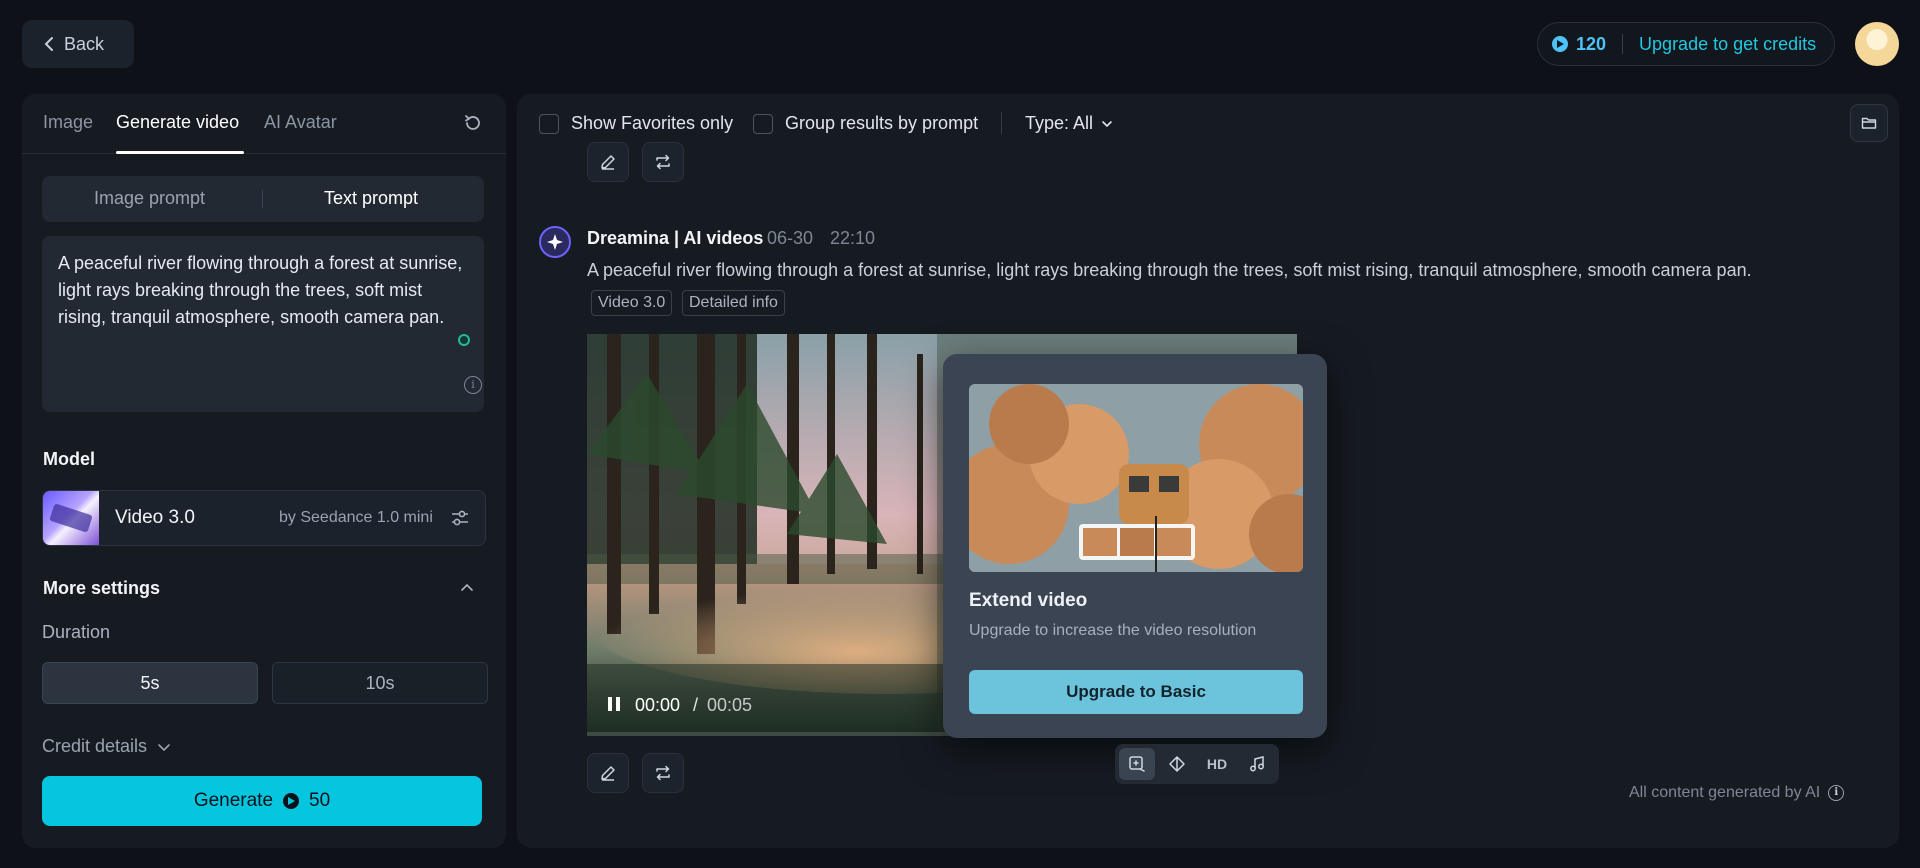  Describe the element at coordinates (71, 518) in the screenshot. I see `model-thumbnail` at that location.